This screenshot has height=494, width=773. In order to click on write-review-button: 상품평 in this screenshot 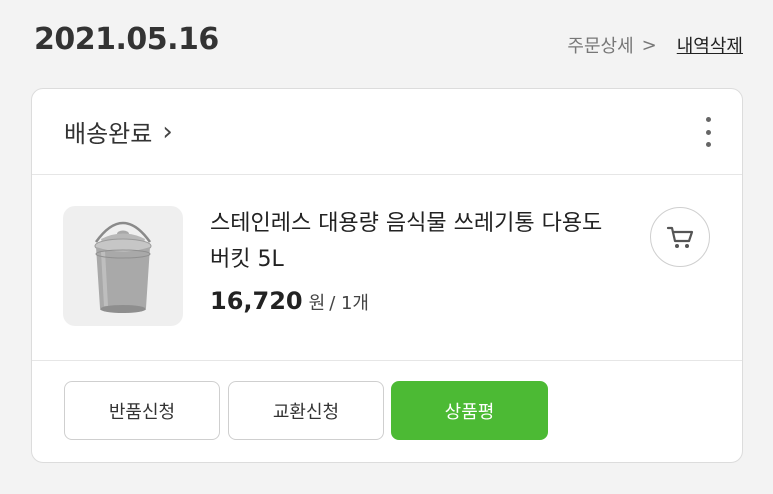, I will do `click(469, 410)`.